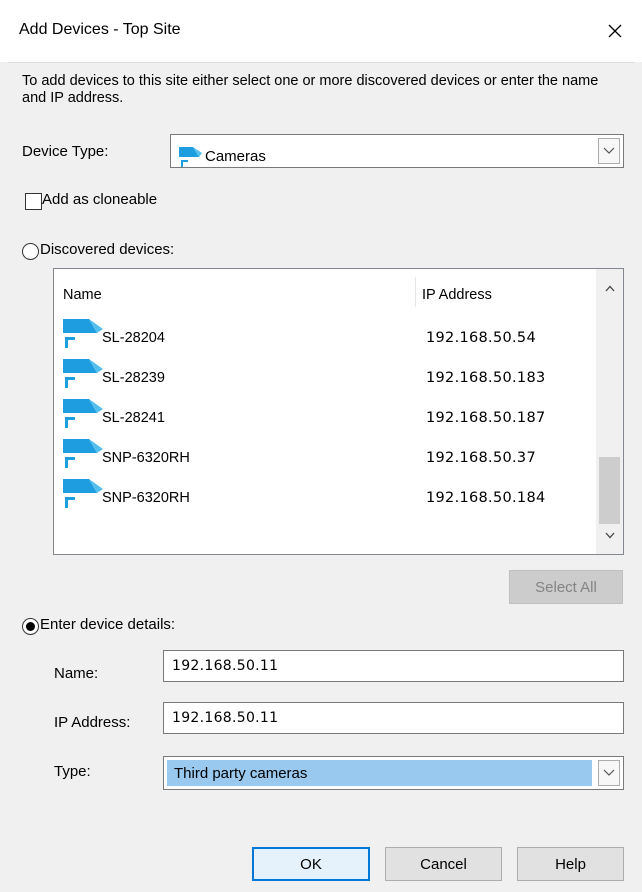 Image resolution: width=642 pixels, height=892 pixels. Describe the element at coordinates (100, 199) in the screenshot. I see `cloneable-label: Add as cloneable` at that location.